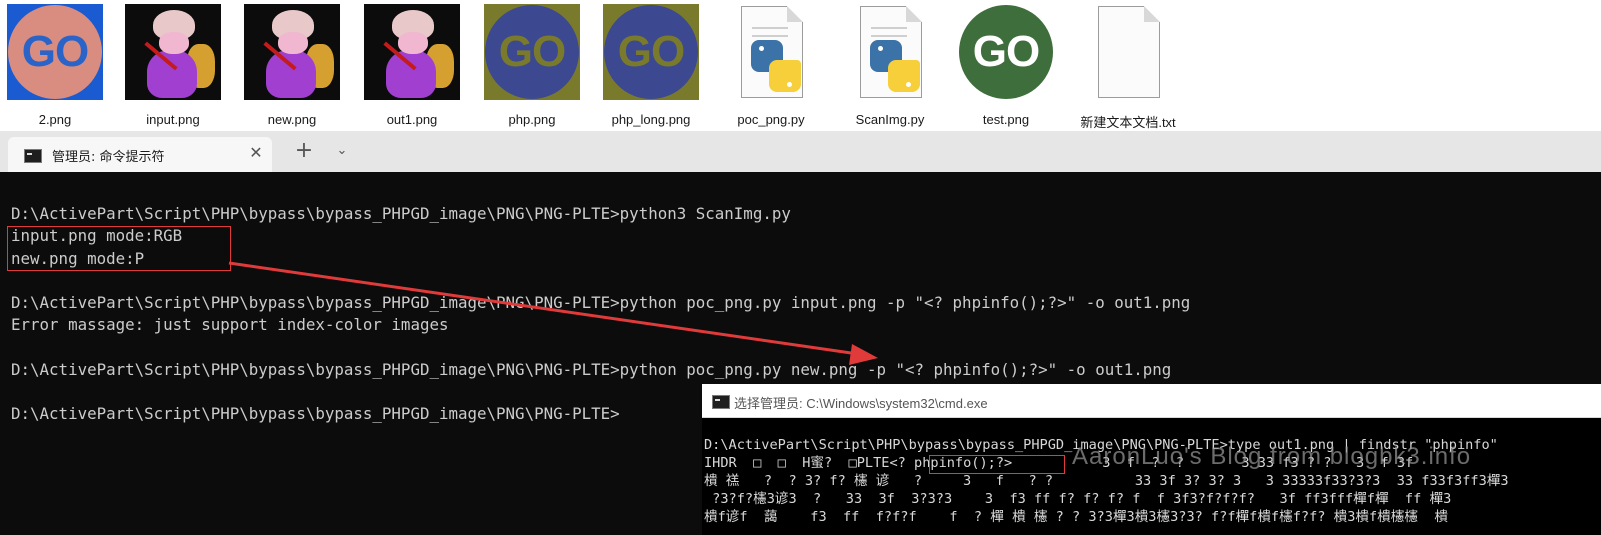  What do you see at coordinates (890, 119) in the screenshot?
I see `file-name: ScanImg.py` at bounding box center [890, 119].